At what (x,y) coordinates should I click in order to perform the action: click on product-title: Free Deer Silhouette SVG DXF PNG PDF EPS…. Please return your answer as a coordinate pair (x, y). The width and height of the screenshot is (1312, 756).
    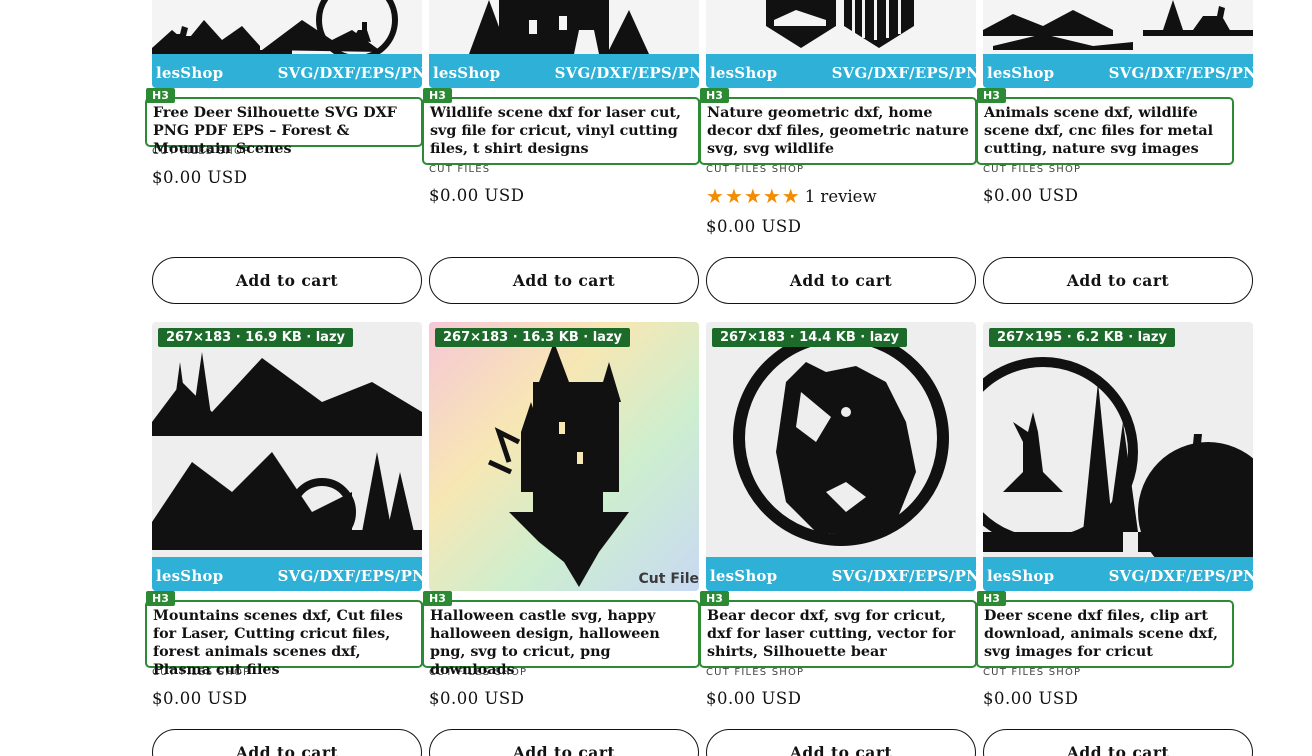
    Looking at the image, I should click on (284, 131).